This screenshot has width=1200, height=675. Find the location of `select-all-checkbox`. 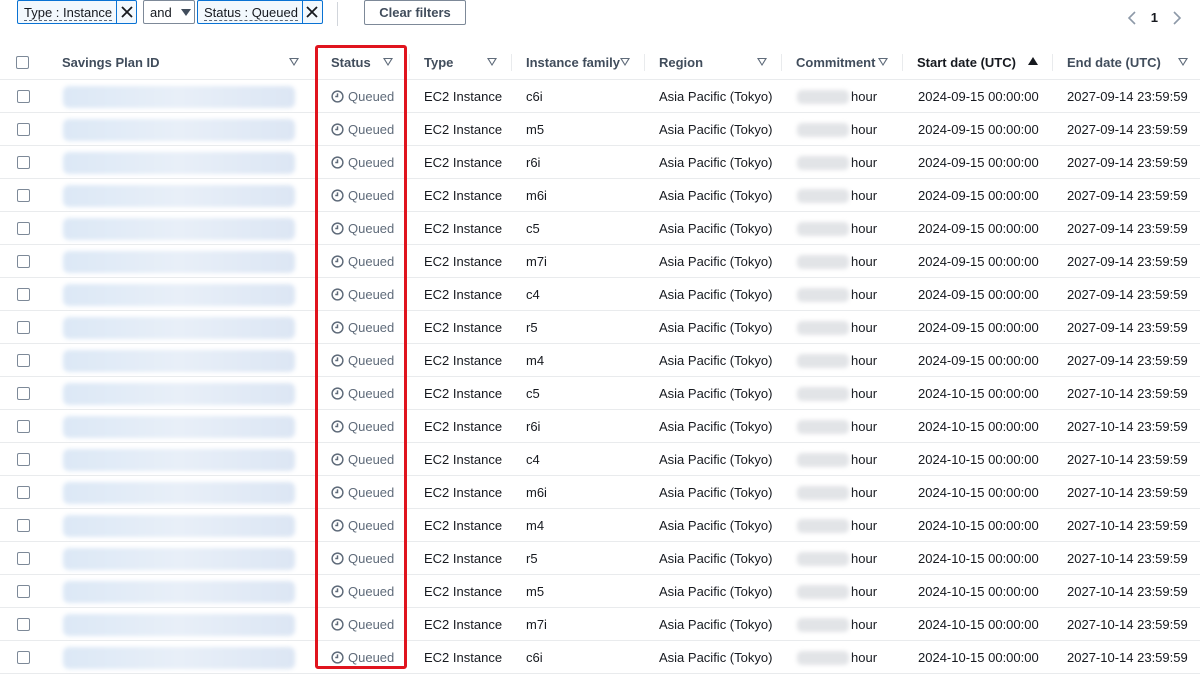

select-all-checkbox is located at coordinates (22, 62).